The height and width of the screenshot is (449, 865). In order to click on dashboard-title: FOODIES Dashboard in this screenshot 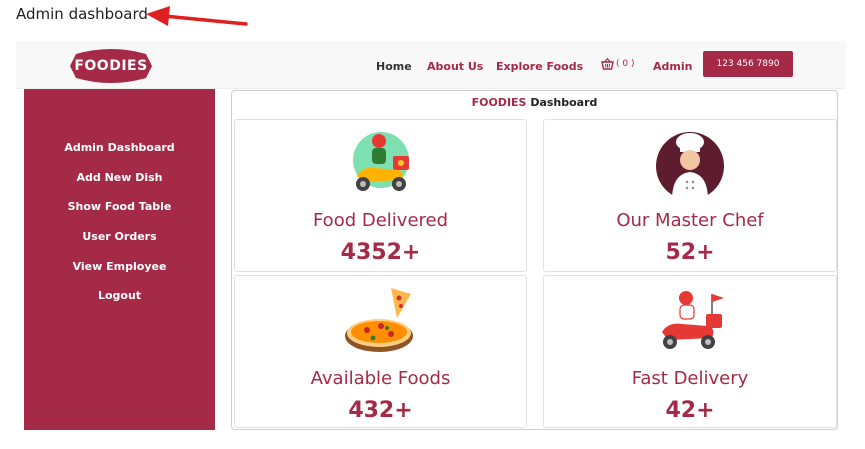, I will do `click(534, 102)`.